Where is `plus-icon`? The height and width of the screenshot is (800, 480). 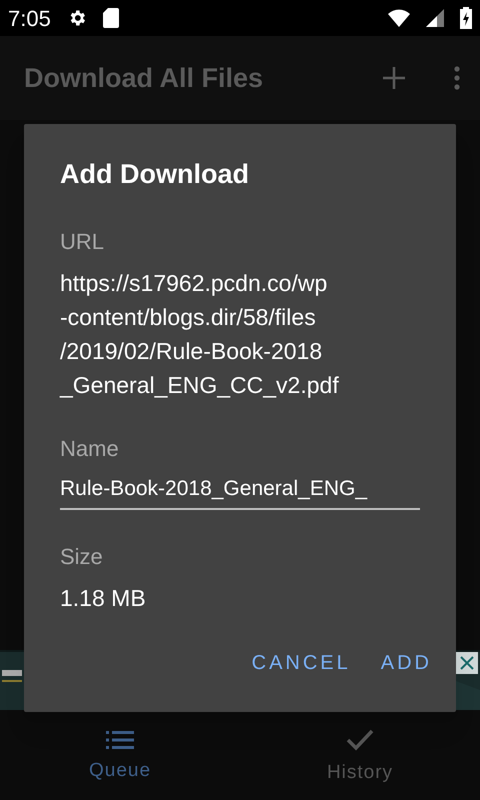
plus-icon is located at coordinates (394, 78).